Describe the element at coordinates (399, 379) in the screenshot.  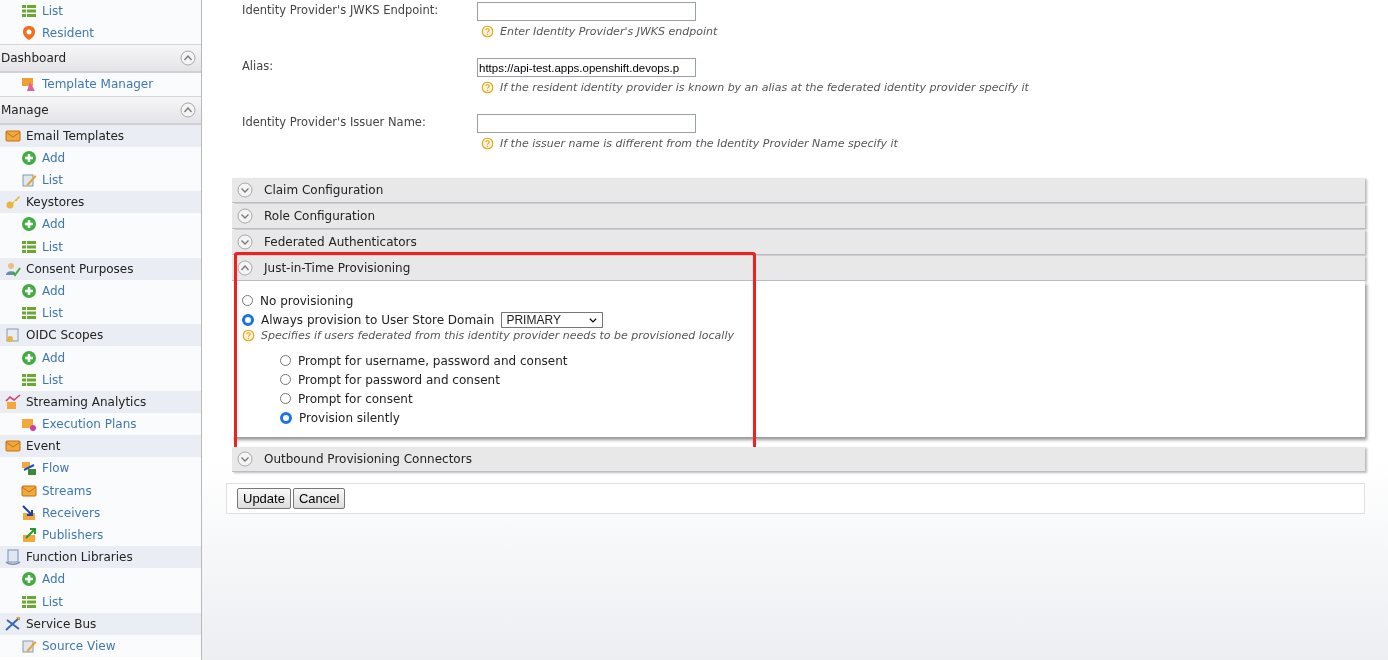
I see `option-label: Prompt for password and consent` at that location.